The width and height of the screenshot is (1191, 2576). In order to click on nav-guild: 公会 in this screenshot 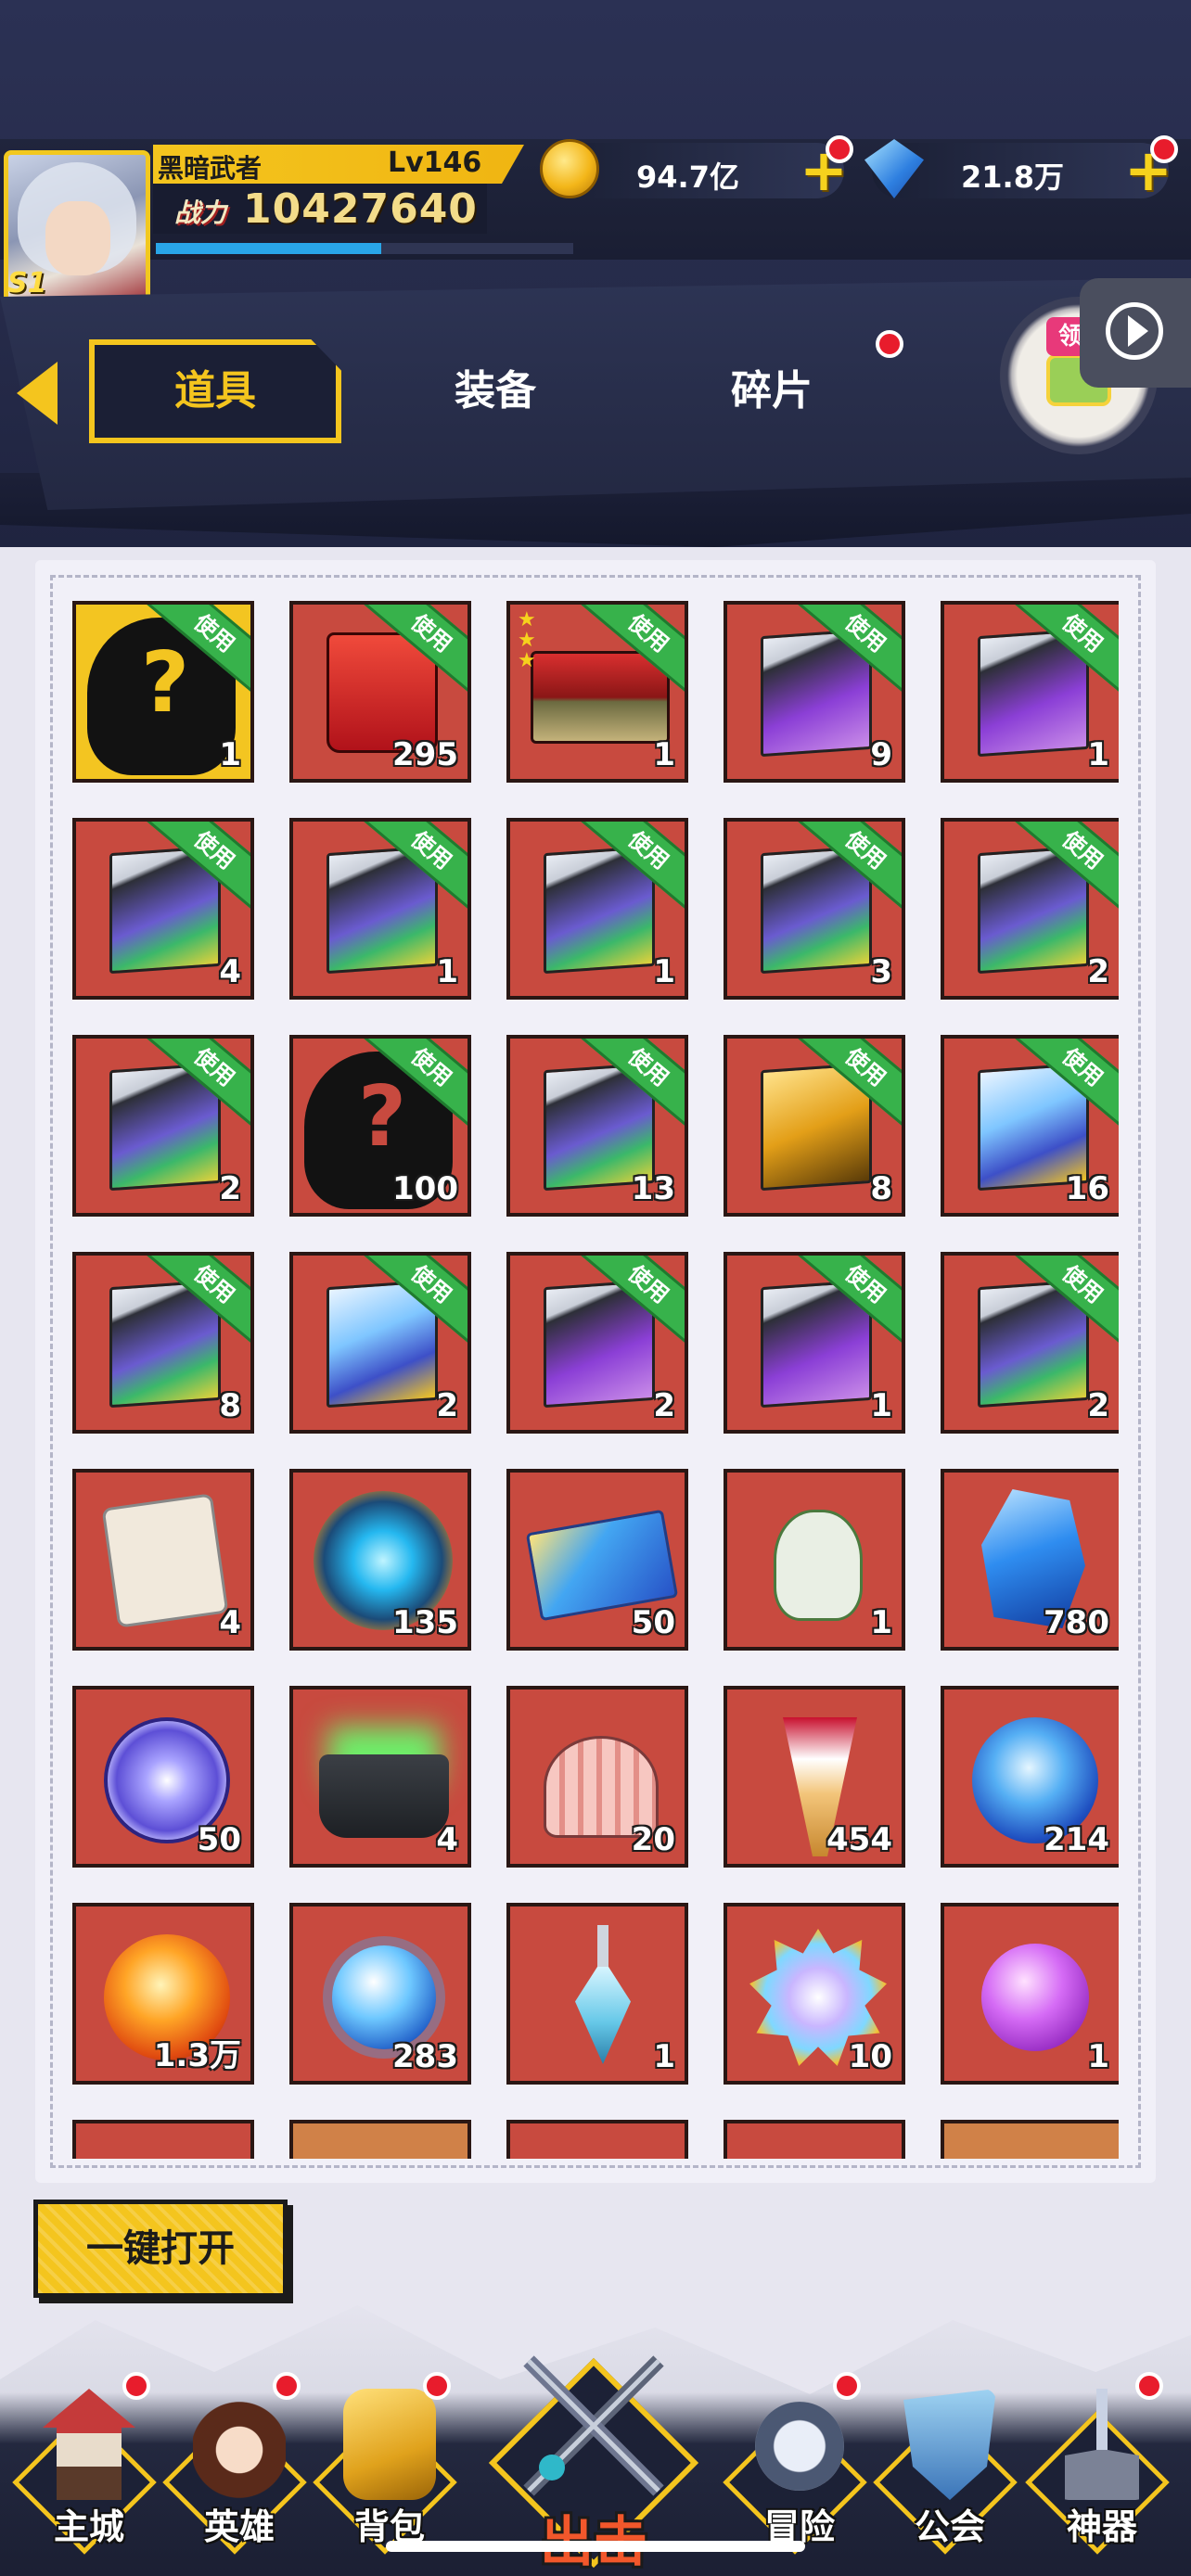, I will do `click(948, 2473)`.